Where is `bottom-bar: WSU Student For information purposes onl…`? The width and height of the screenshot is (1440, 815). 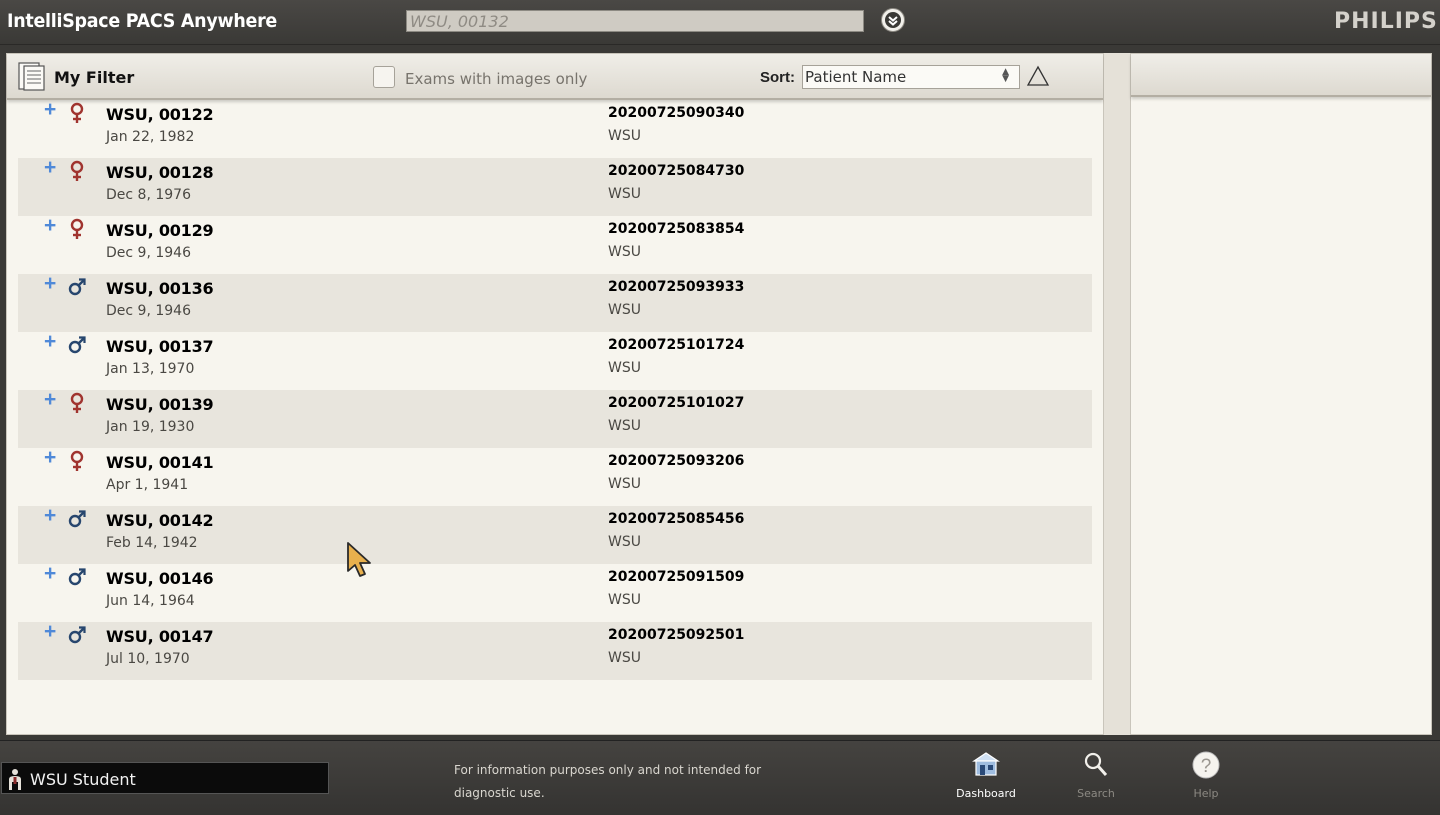
bottom-bar: WSU Student For information purposes onl… is located at coordinates (720, 777).